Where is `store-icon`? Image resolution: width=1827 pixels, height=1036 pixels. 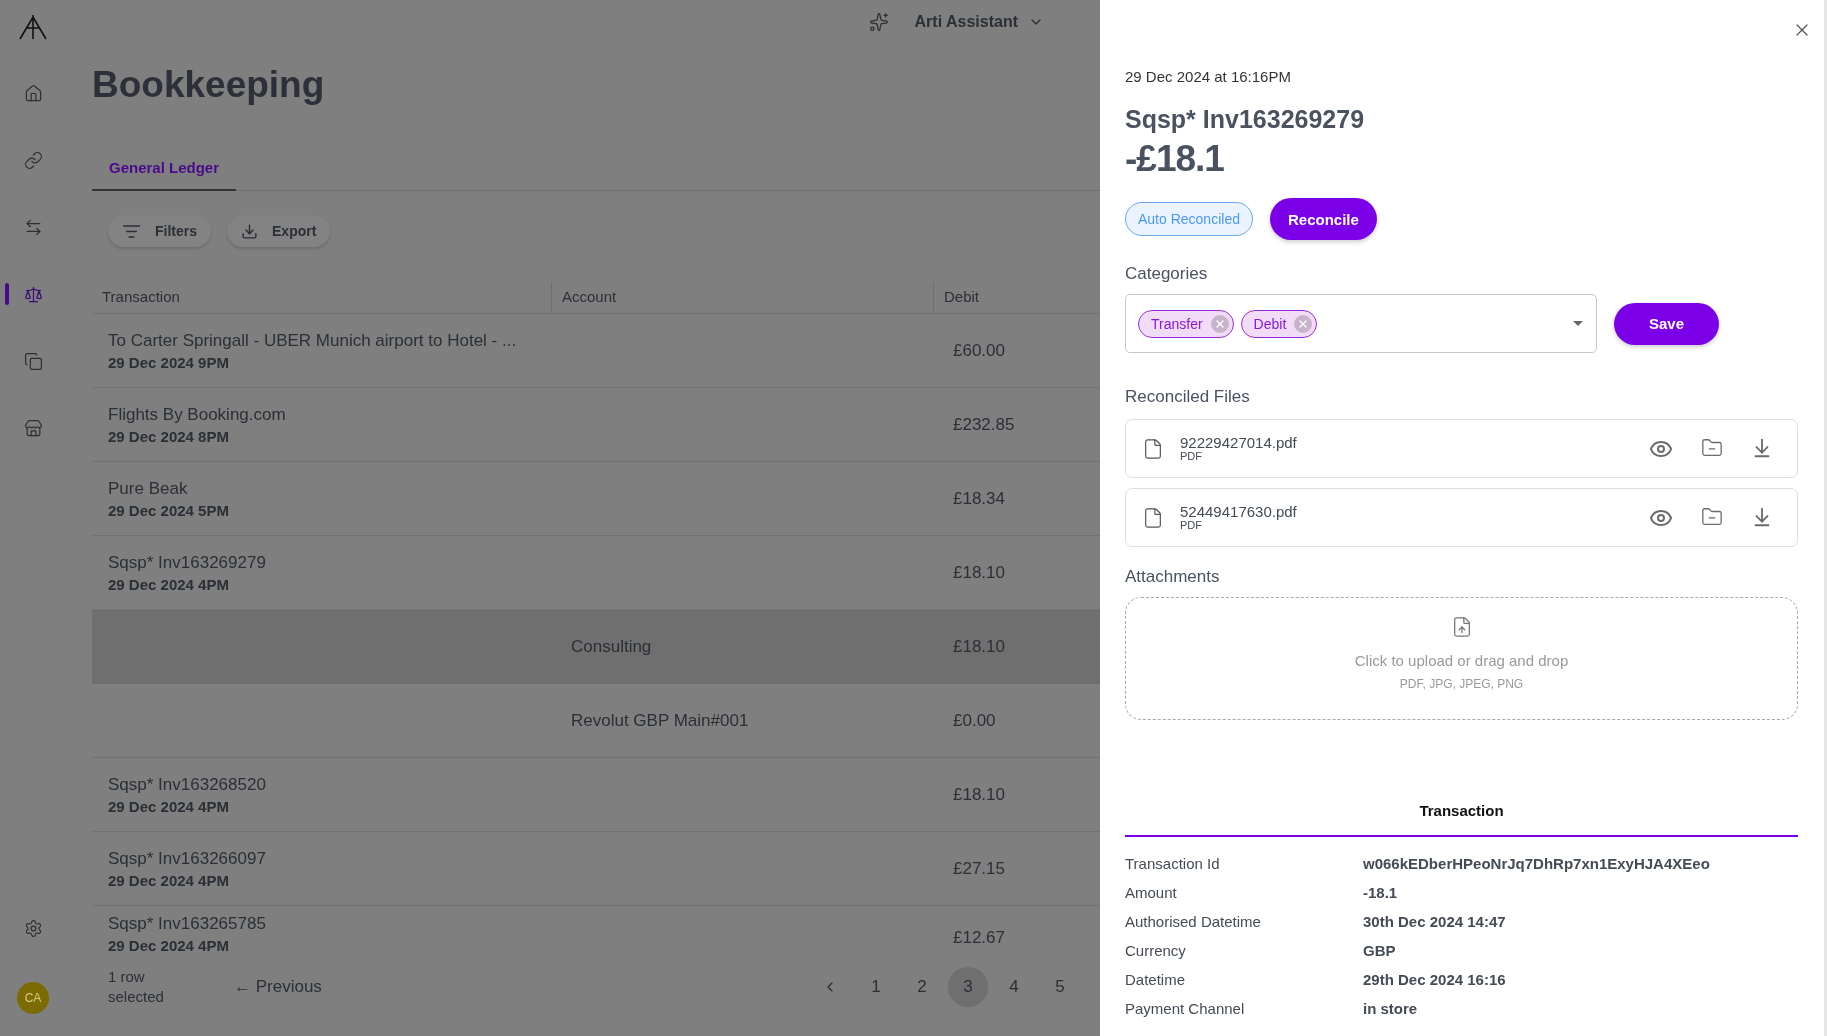
store-icon is located at coordinates (33, 428).